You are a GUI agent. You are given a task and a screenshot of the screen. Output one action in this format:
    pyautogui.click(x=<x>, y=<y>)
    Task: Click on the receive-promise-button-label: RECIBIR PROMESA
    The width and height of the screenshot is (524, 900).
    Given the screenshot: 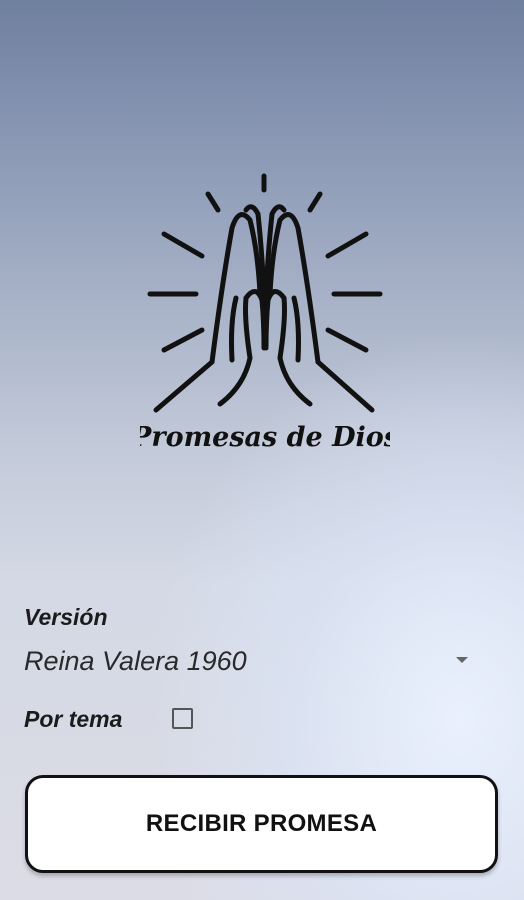 What is the action you would take?
    pyautogui.click(x=261, y=823)
    